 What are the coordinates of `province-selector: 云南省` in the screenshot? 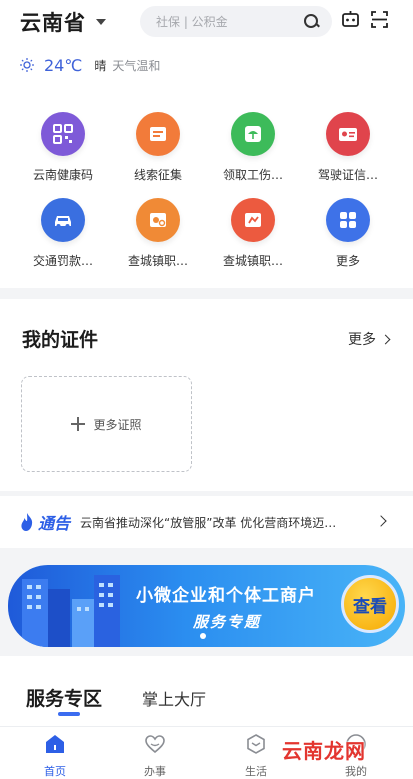 It's located at (63, 22).